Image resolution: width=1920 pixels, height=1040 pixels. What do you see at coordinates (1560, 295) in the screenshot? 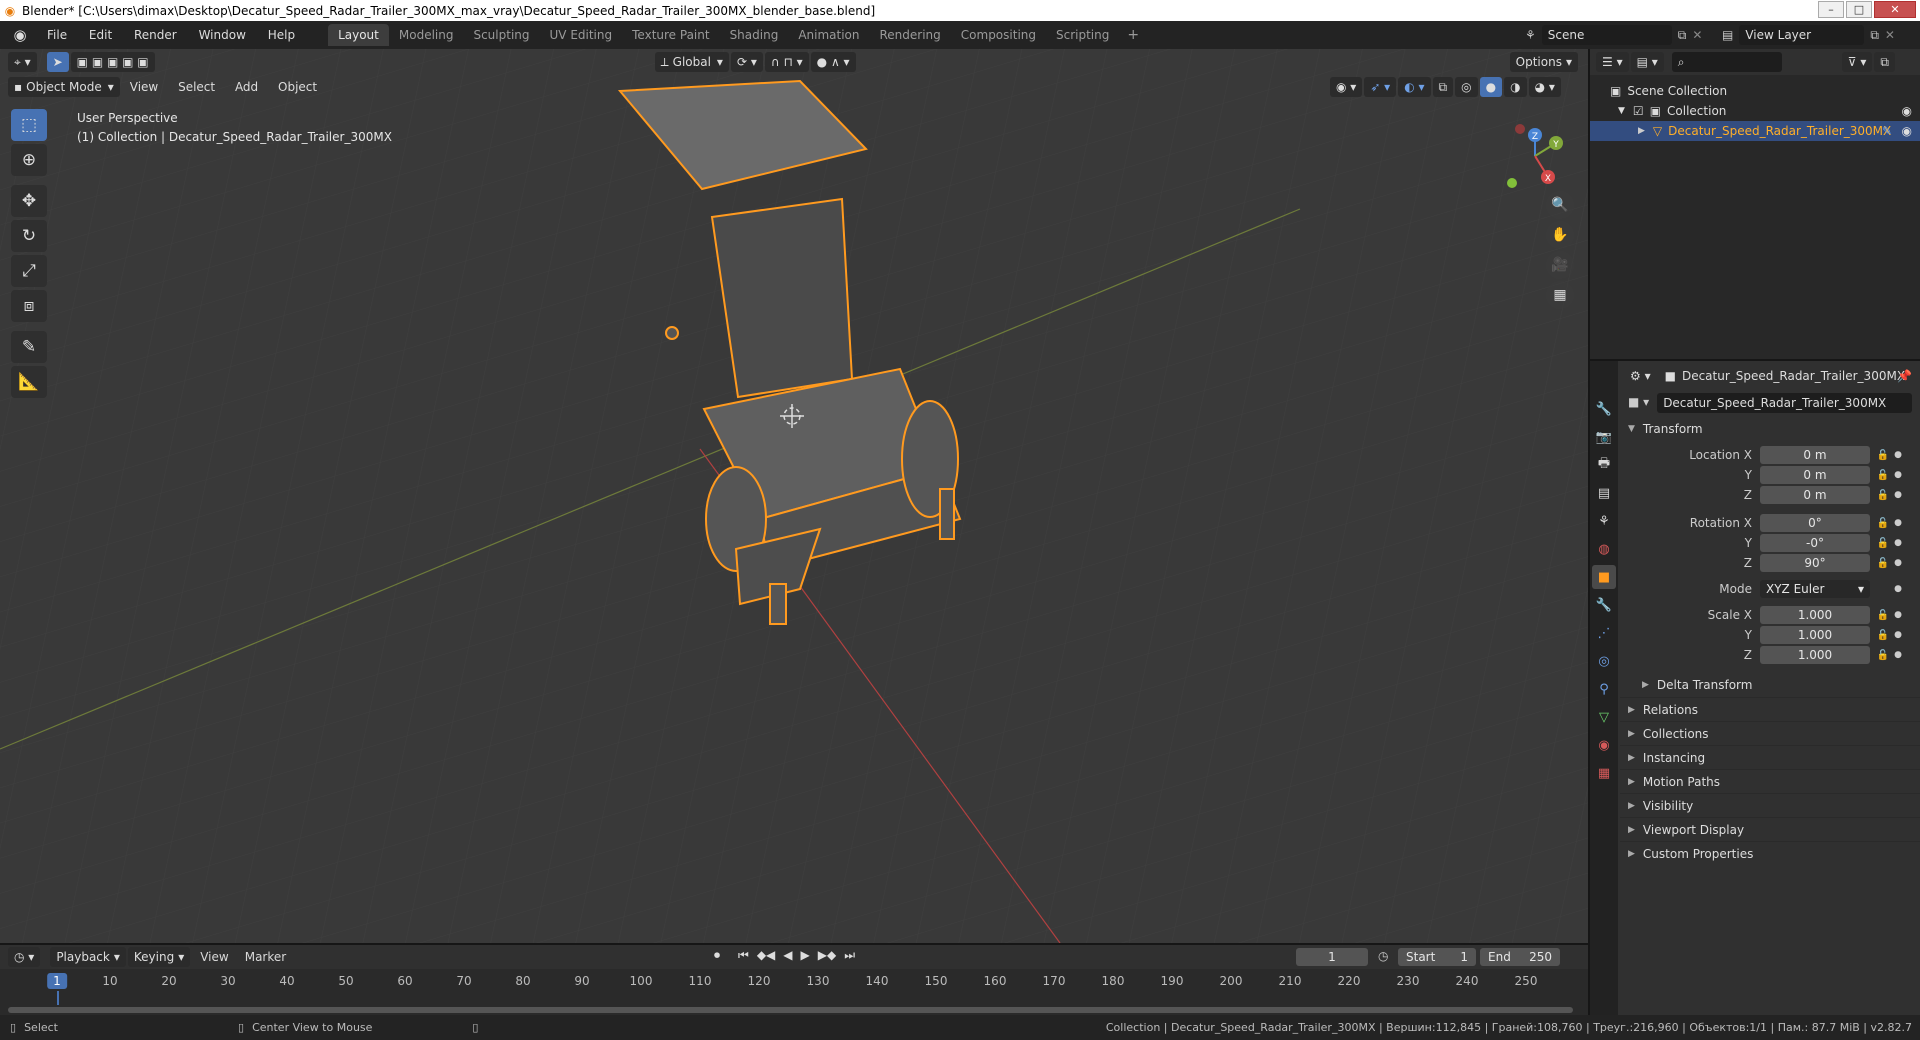
I see `ortho-toggle-button: ▦` at bounding box center [1560, 295].